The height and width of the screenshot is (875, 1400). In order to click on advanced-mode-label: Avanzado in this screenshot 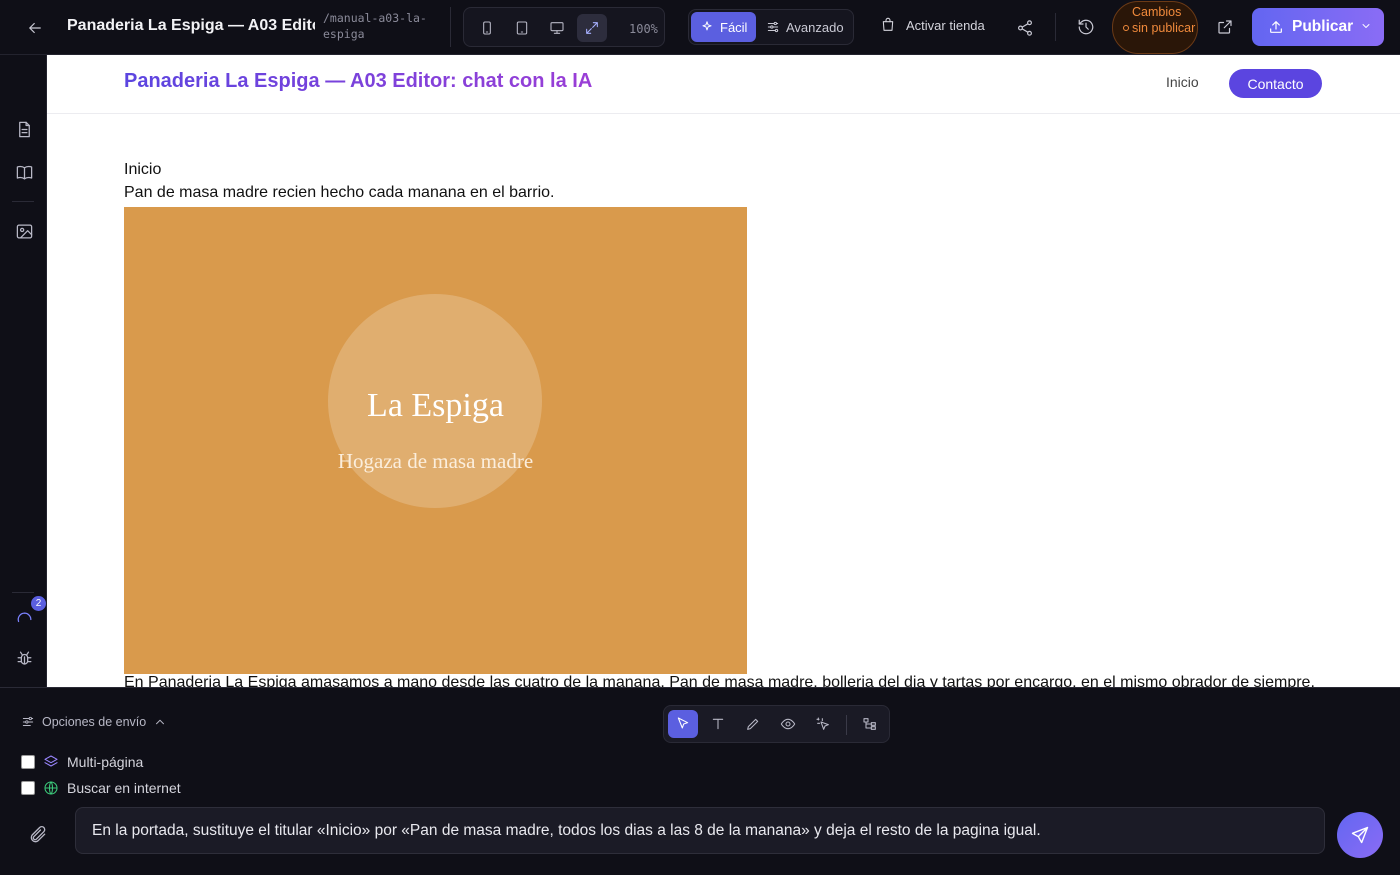, I will do `click(815, 27)`.